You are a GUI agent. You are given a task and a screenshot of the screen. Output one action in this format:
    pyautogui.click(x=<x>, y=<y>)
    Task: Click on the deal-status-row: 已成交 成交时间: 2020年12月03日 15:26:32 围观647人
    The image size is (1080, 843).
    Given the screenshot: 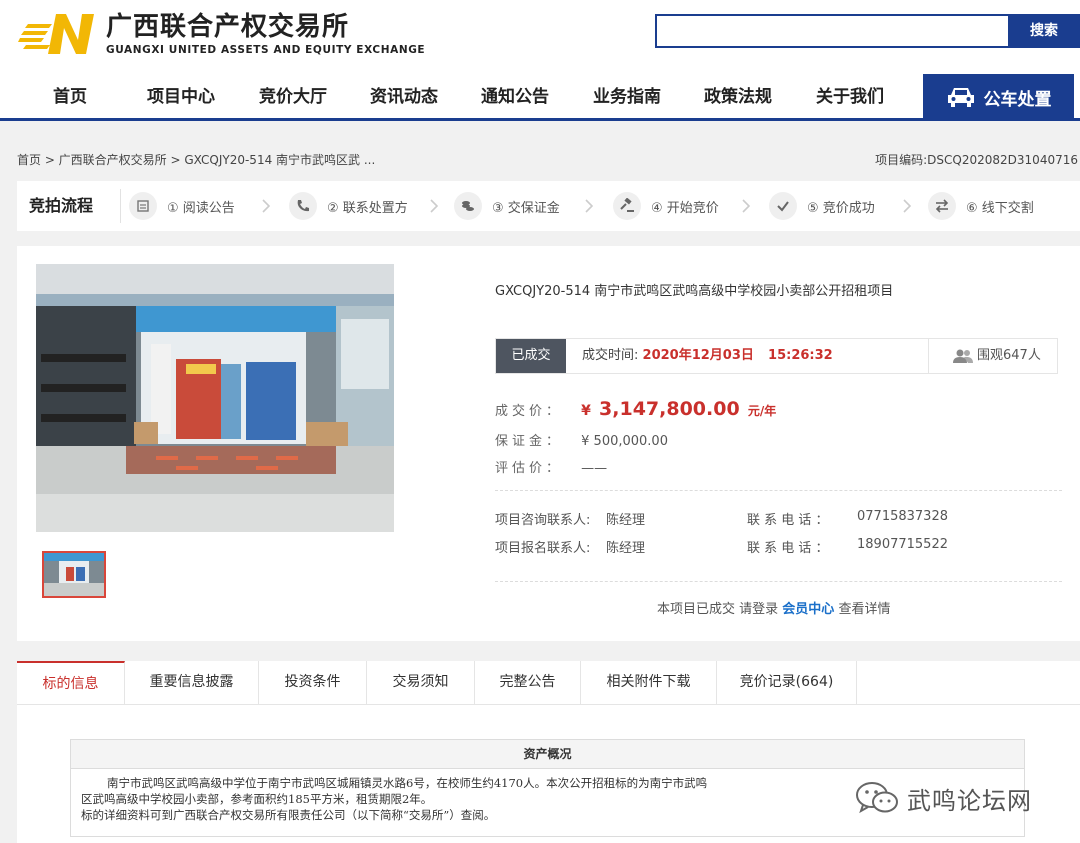 What is the action you would take?
    pyautogui.click(x=776, y=356)
    